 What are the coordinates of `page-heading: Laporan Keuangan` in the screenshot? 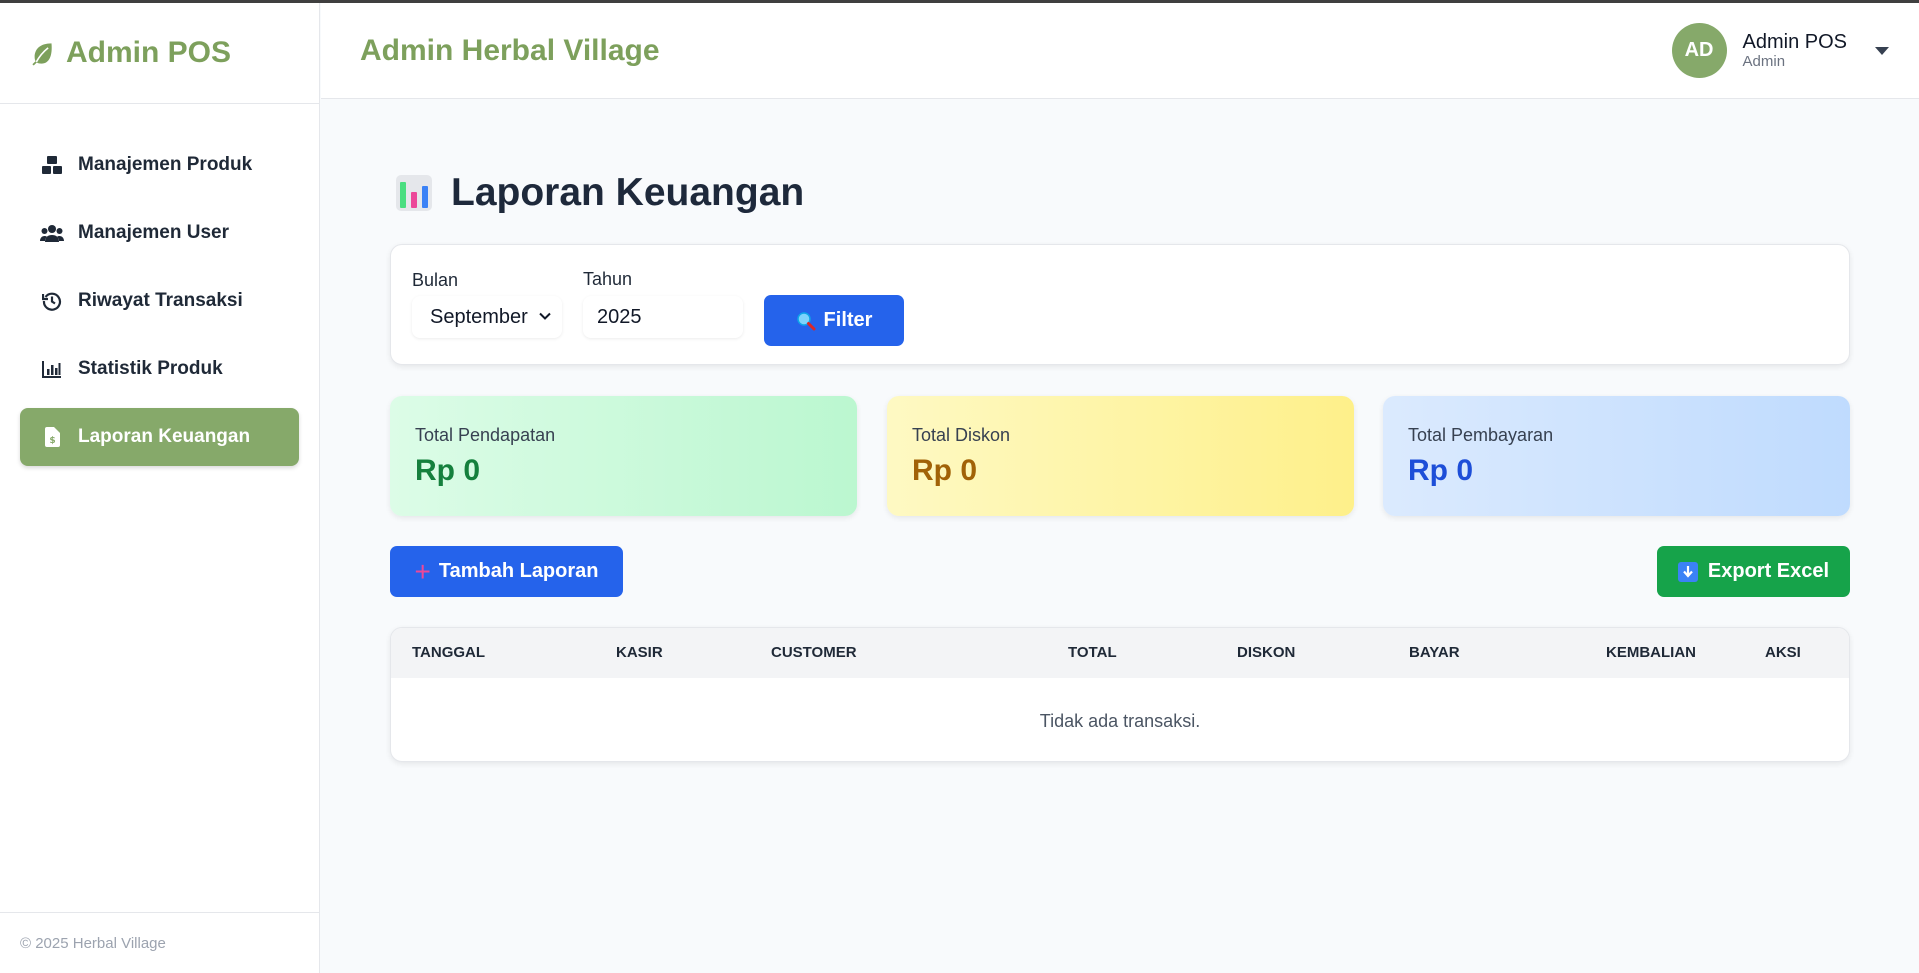 It's located at (599, 193).